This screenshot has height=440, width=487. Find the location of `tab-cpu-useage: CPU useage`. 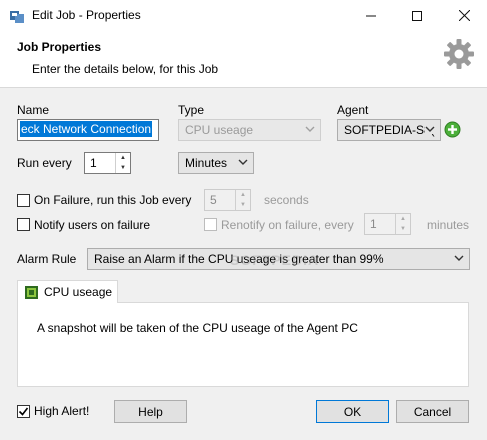

tab-cpu-useage: CPU useage is located at coordinates (67, 291).